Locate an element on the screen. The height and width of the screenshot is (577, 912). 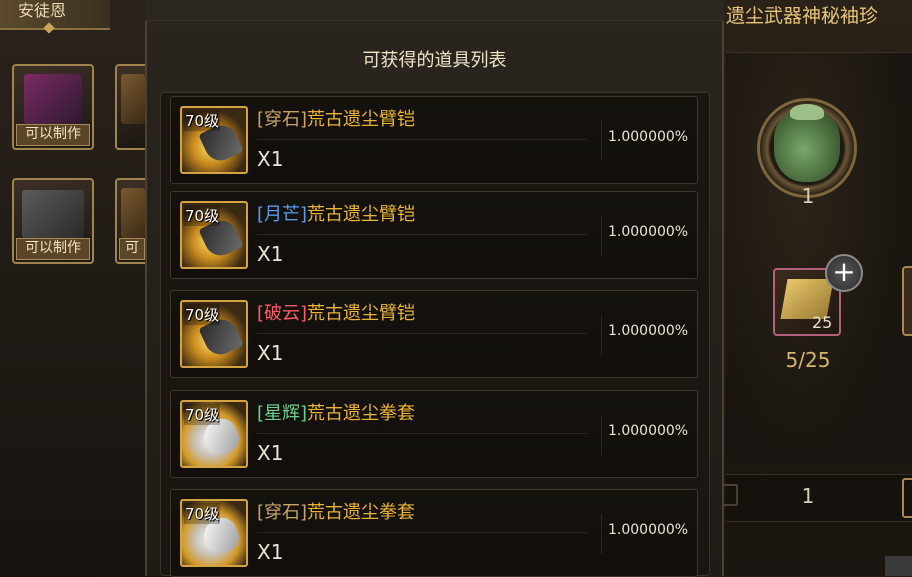
left-panel-title: 安徒恩 is located at coordinates (55, 17).